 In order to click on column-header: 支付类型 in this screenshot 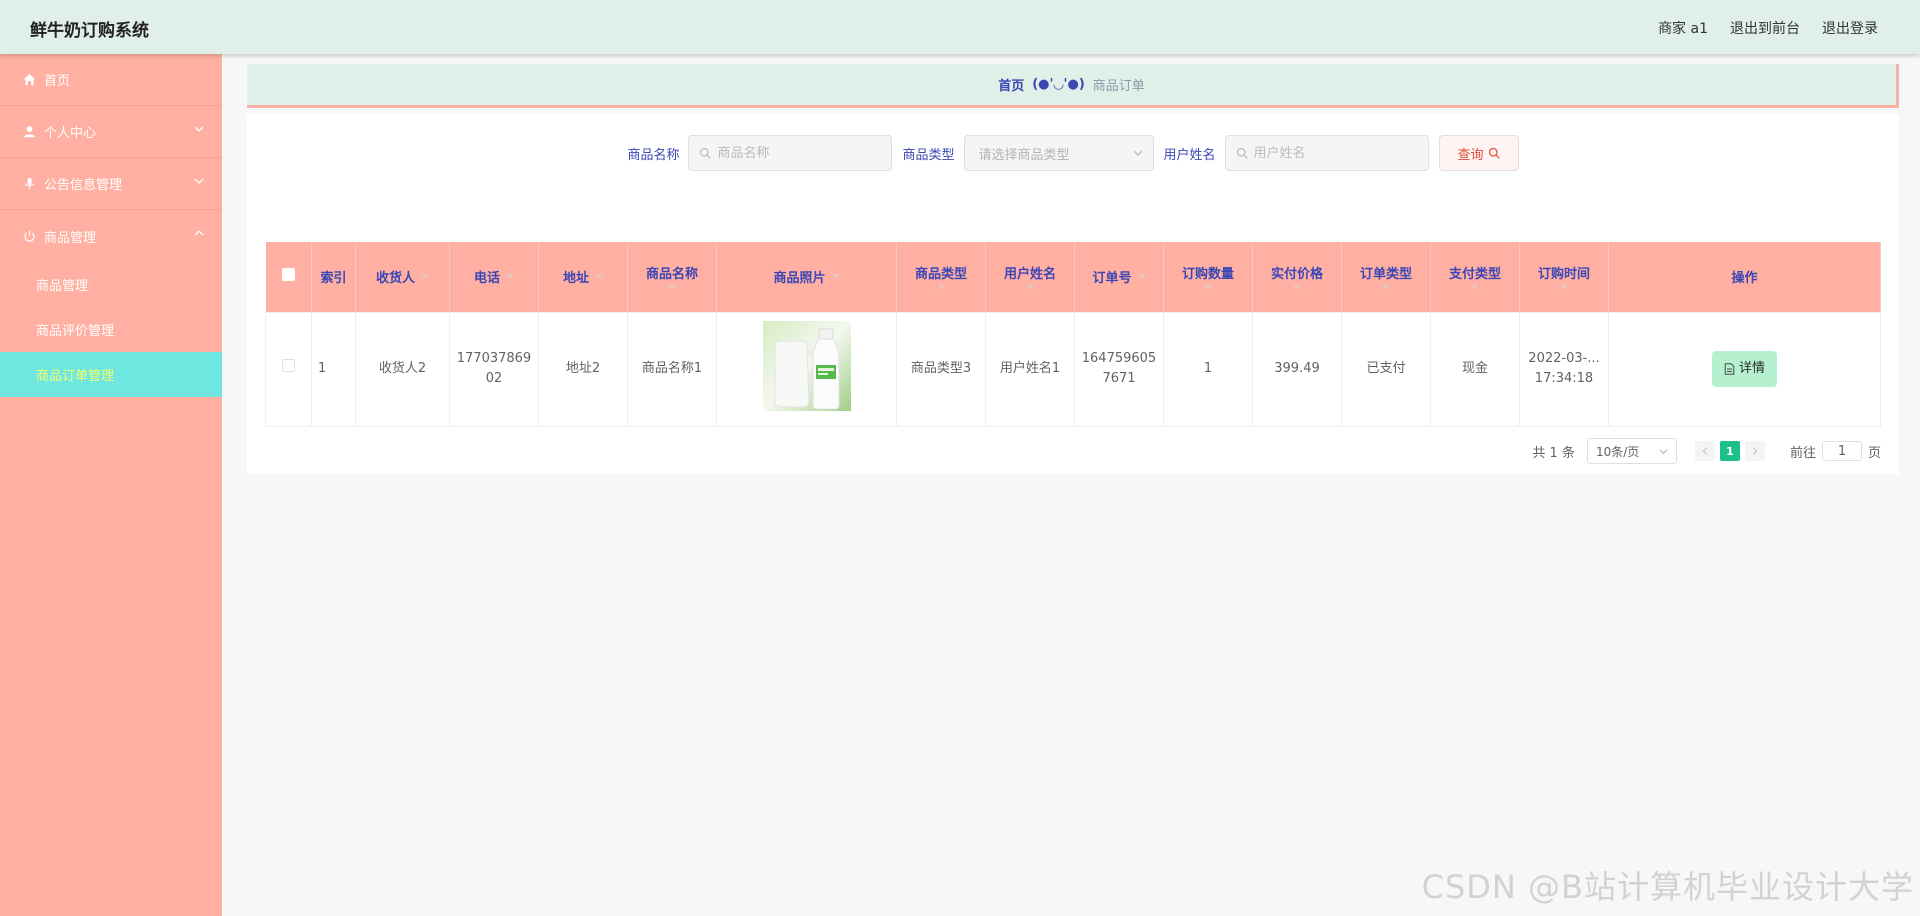, I will do `click(1475, 277)`.